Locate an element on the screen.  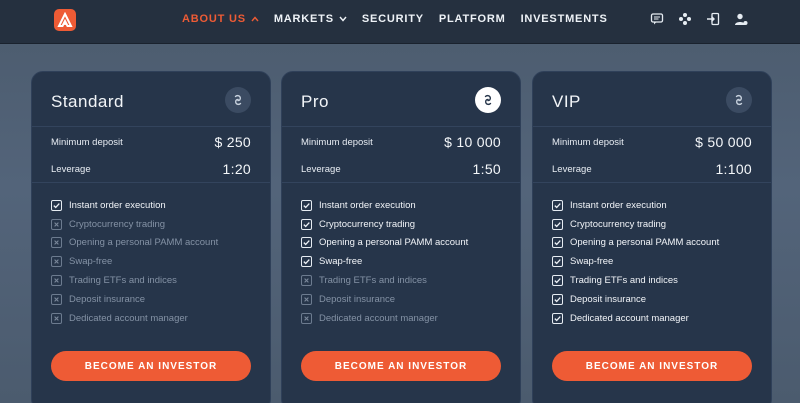
nav-platform: PLATFORM is located at coordinates (472, 19).